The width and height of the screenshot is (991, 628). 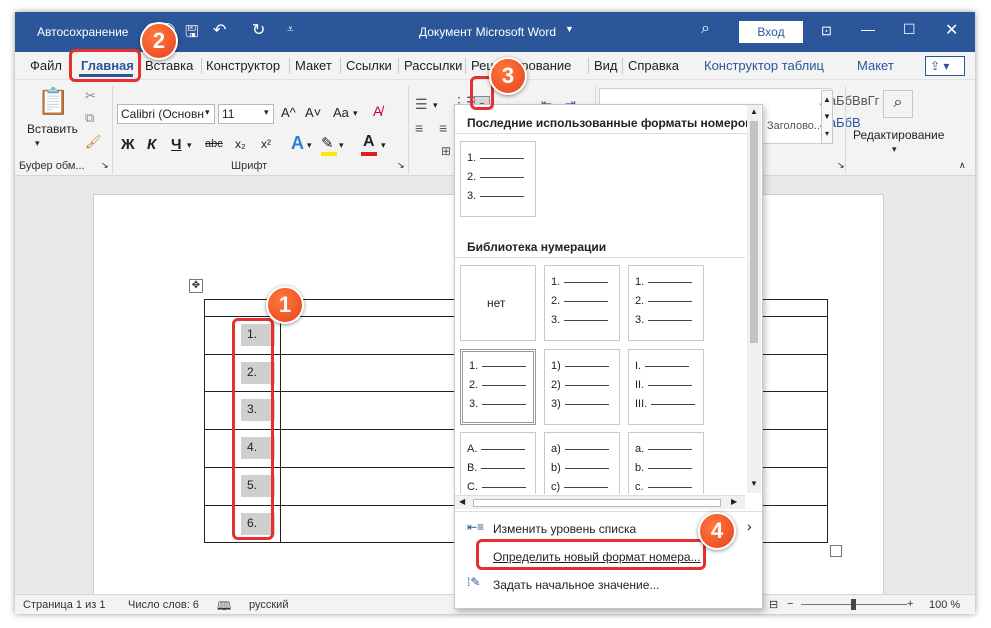 I want to click on font-color-chevron-icon: ▾, so click(x=383, y=145).